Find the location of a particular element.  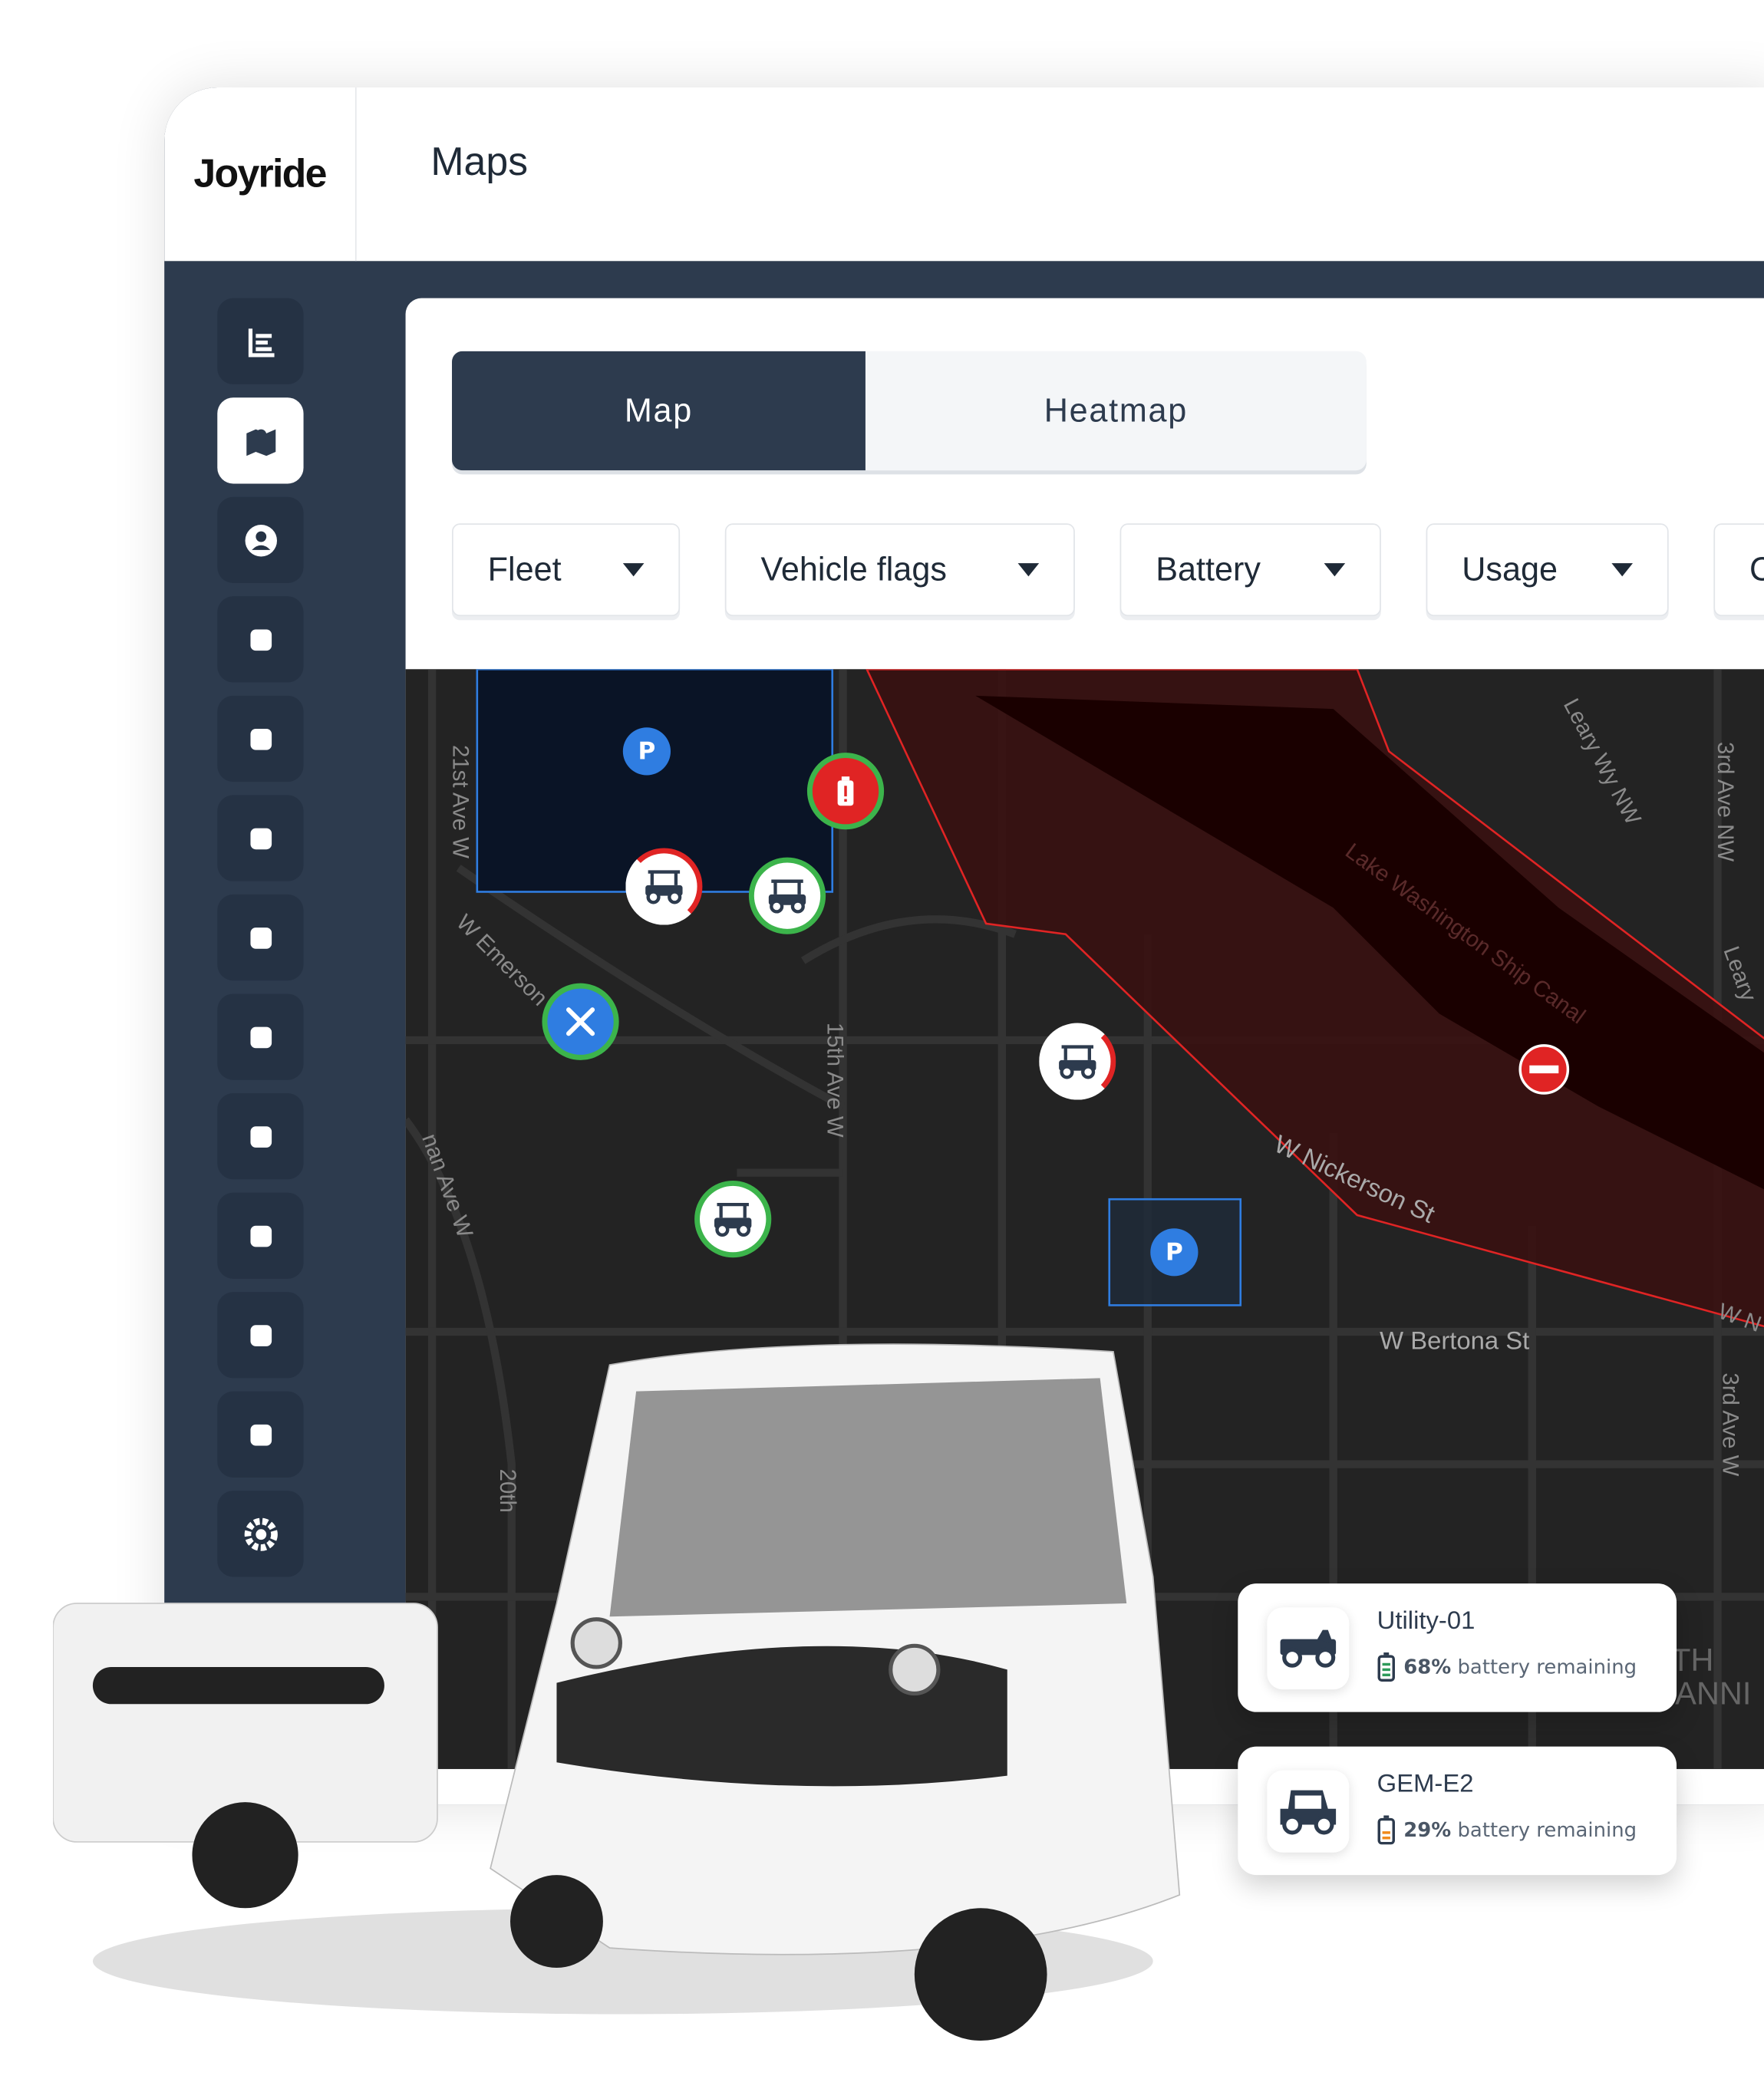

vehicle-name: GEM-E2 is located at coordinates (1425, 1784).